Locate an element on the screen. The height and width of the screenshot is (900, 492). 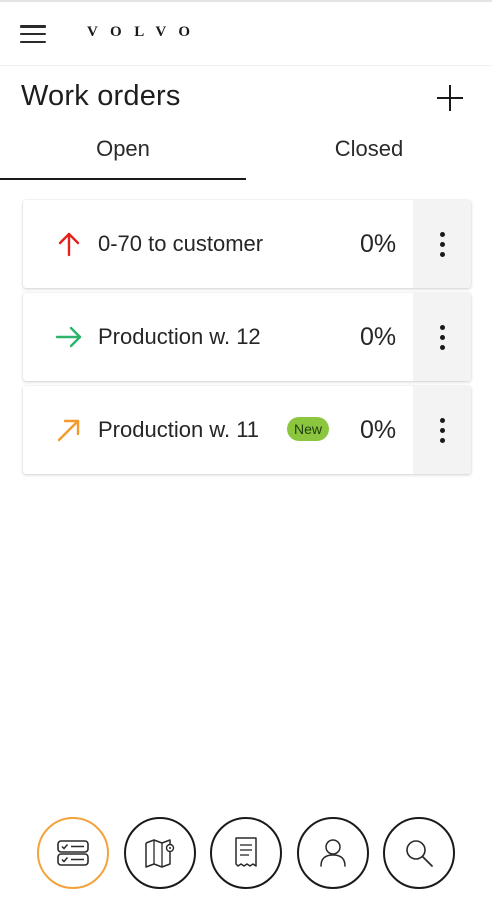
nav-profile is located at coordinates (333, 853).